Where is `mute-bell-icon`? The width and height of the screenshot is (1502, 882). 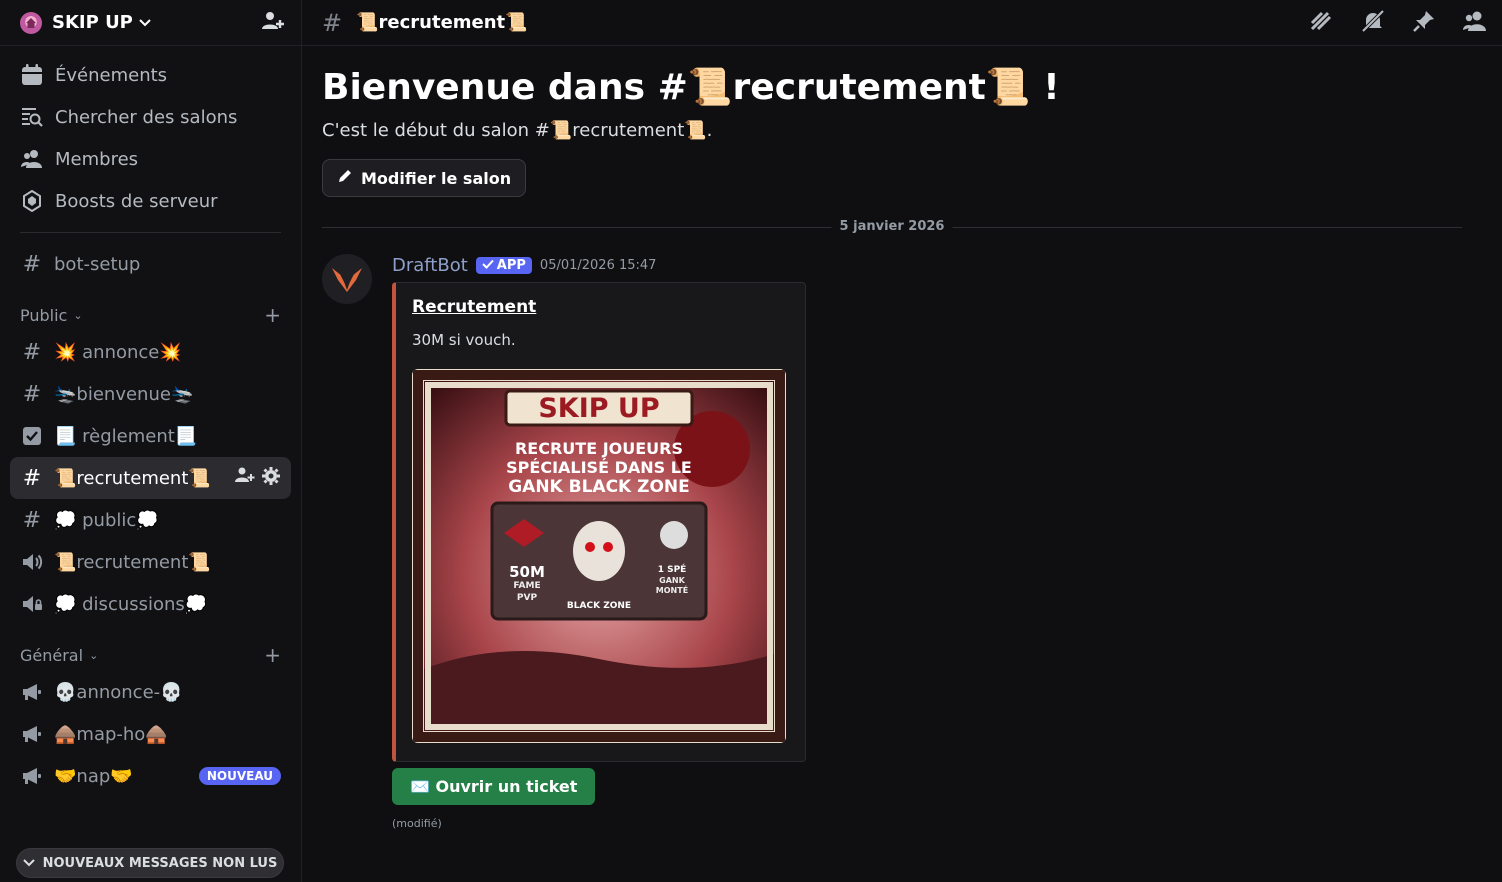
mute-bell-icon is located at coordinates (1373, 23).